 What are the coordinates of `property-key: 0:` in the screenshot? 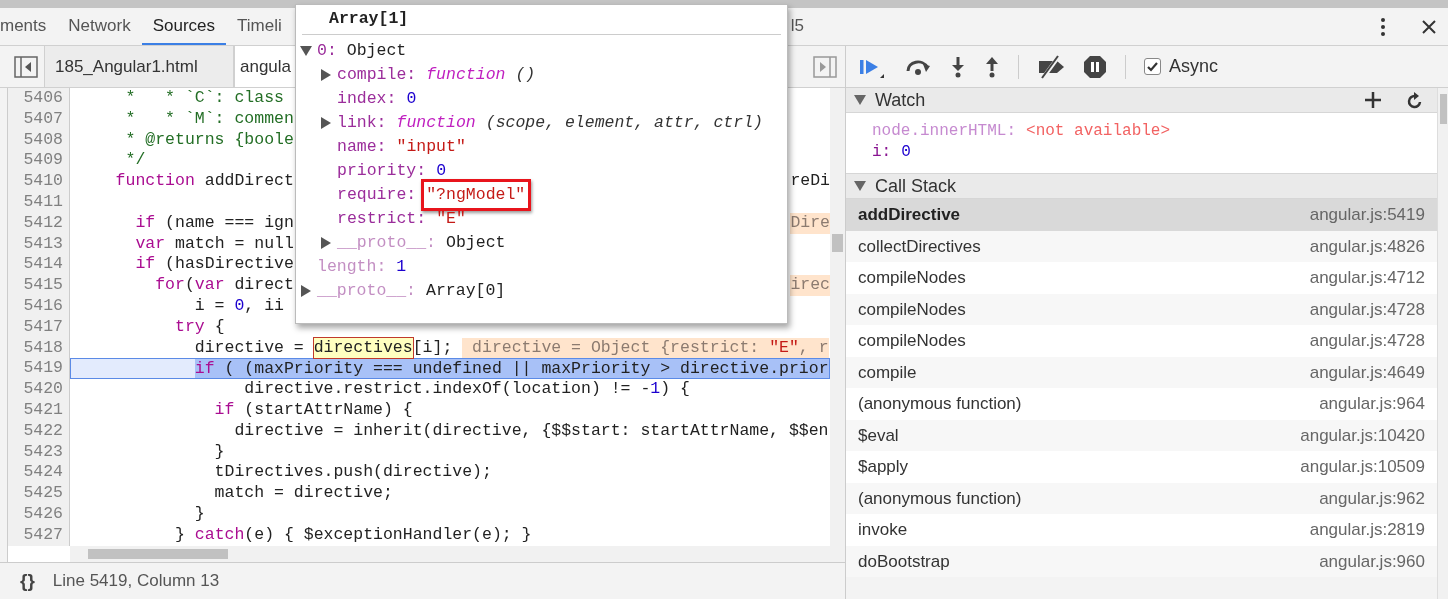 It's located at (327, 51).